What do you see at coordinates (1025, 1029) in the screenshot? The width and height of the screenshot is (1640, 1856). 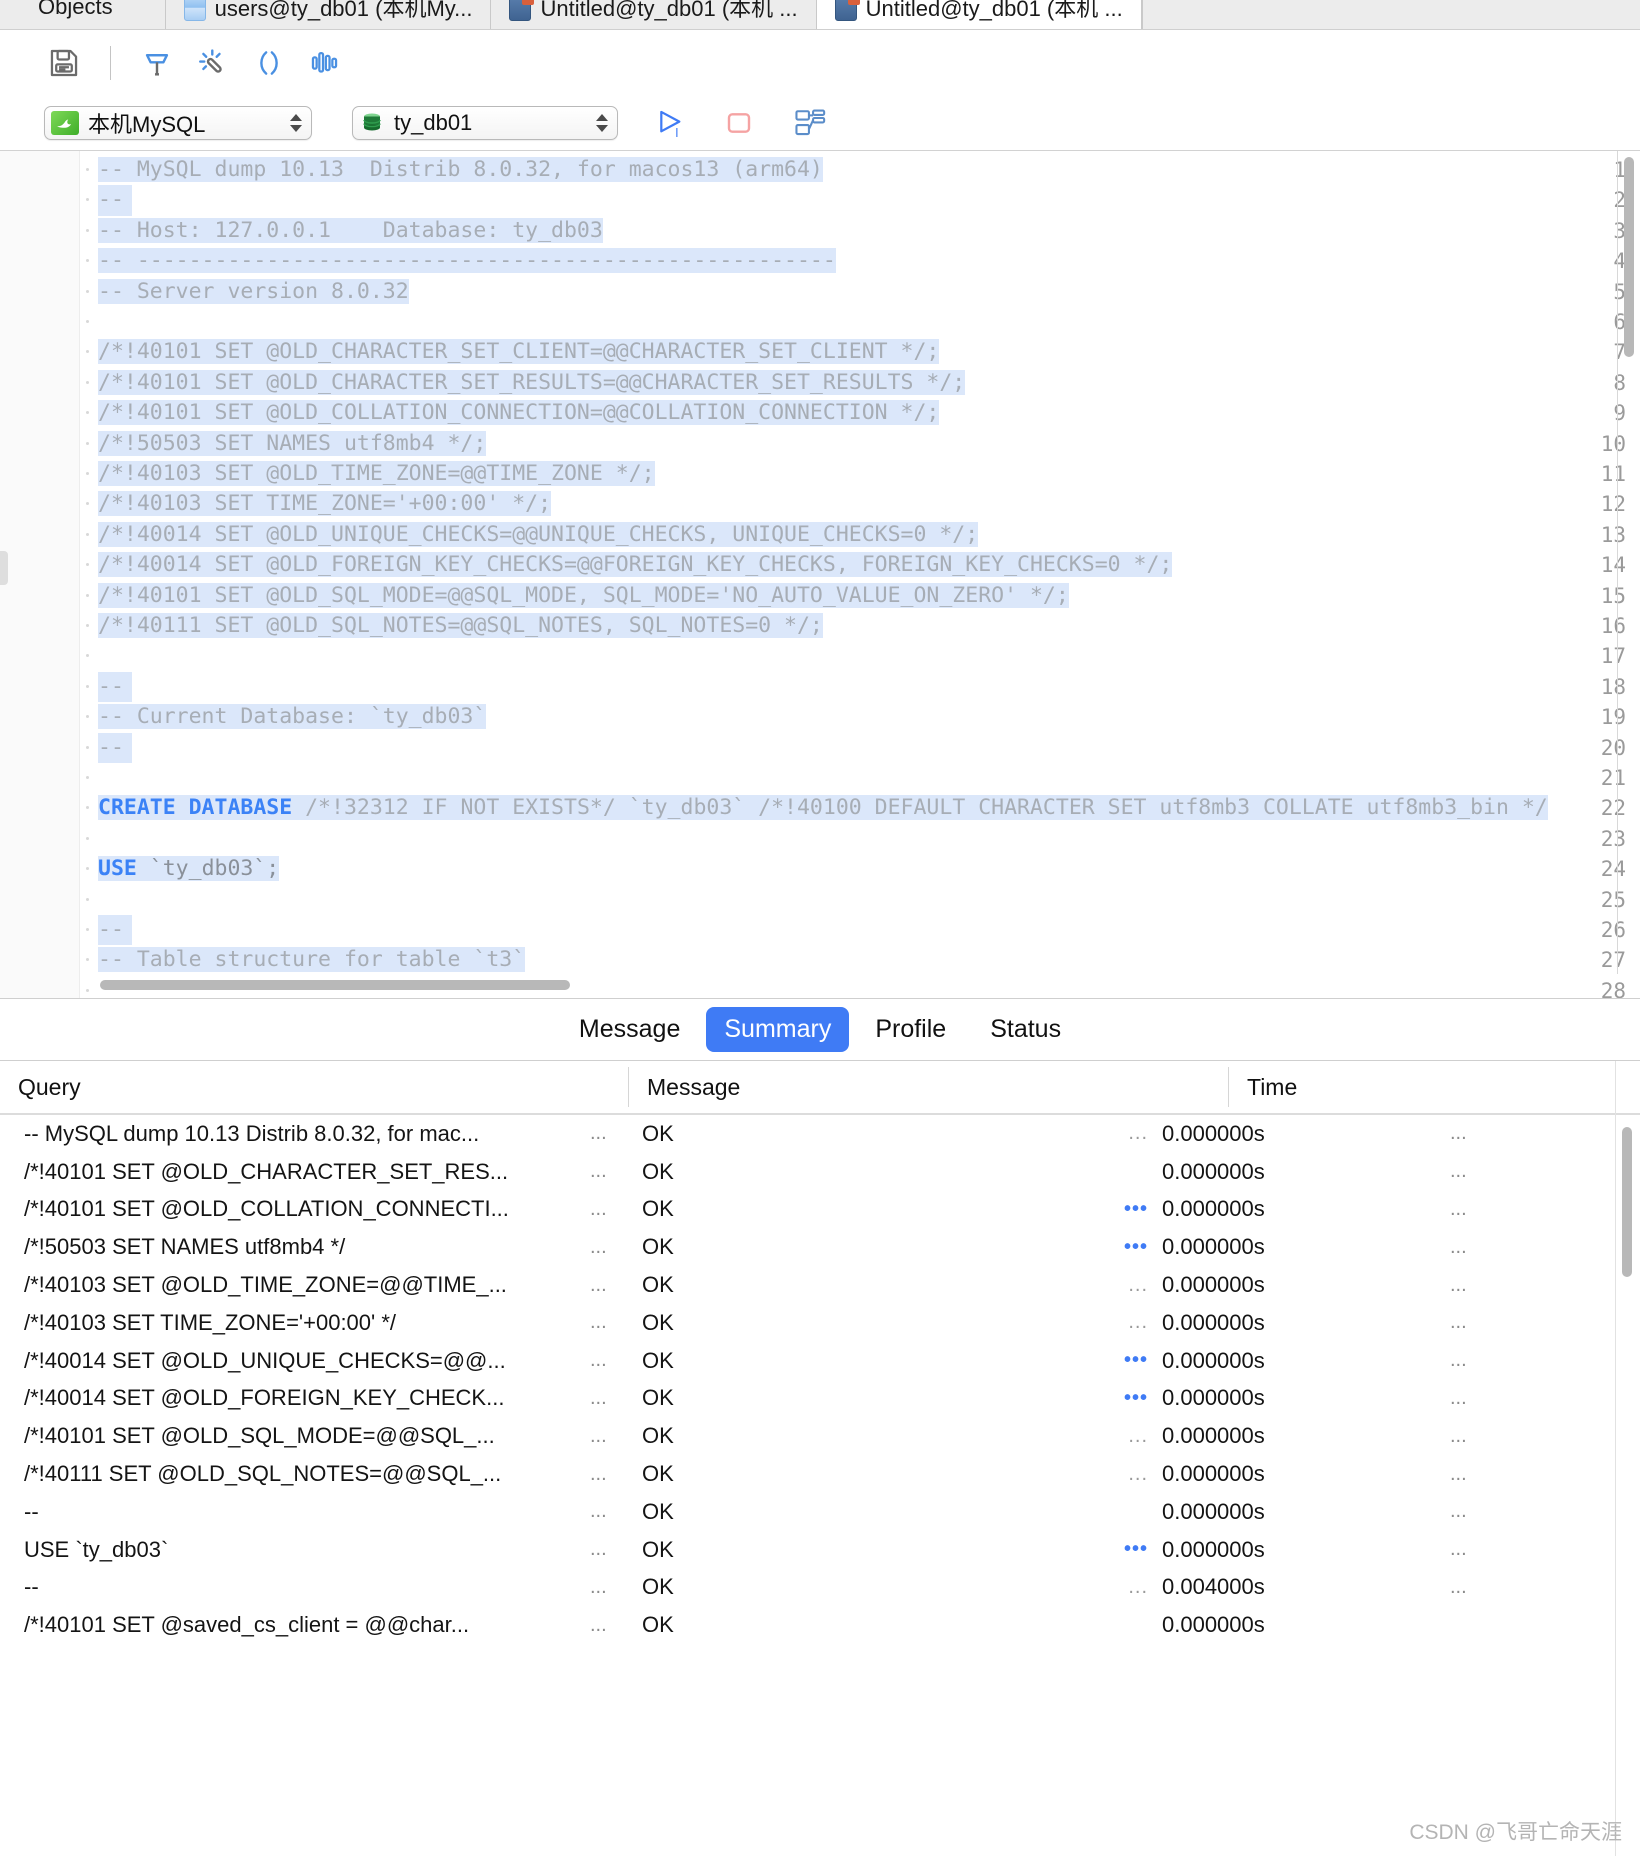 I see `tab-status: Status` at bounding box center [1025, 1029].